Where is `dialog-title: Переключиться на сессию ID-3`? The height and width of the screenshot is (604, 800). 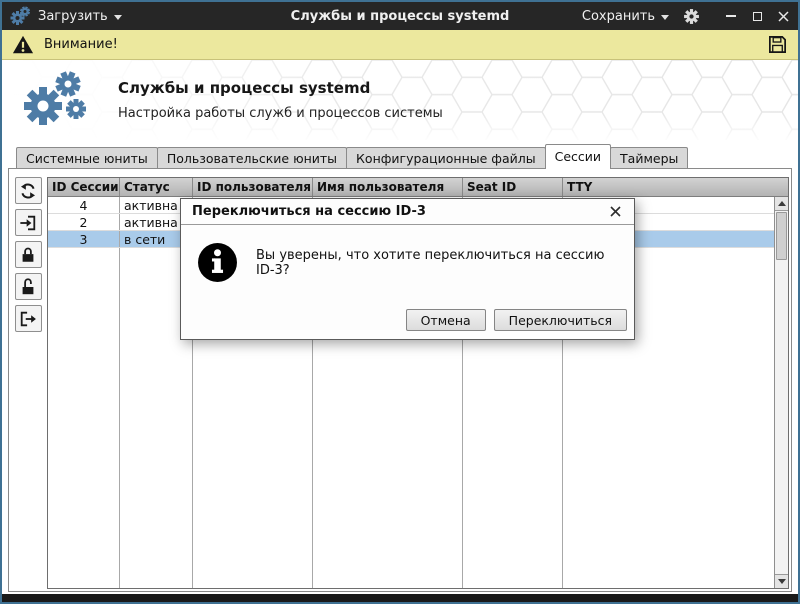
dialog-title: Переключиться на сессию ID-3 is located at coordinates (309, 211).